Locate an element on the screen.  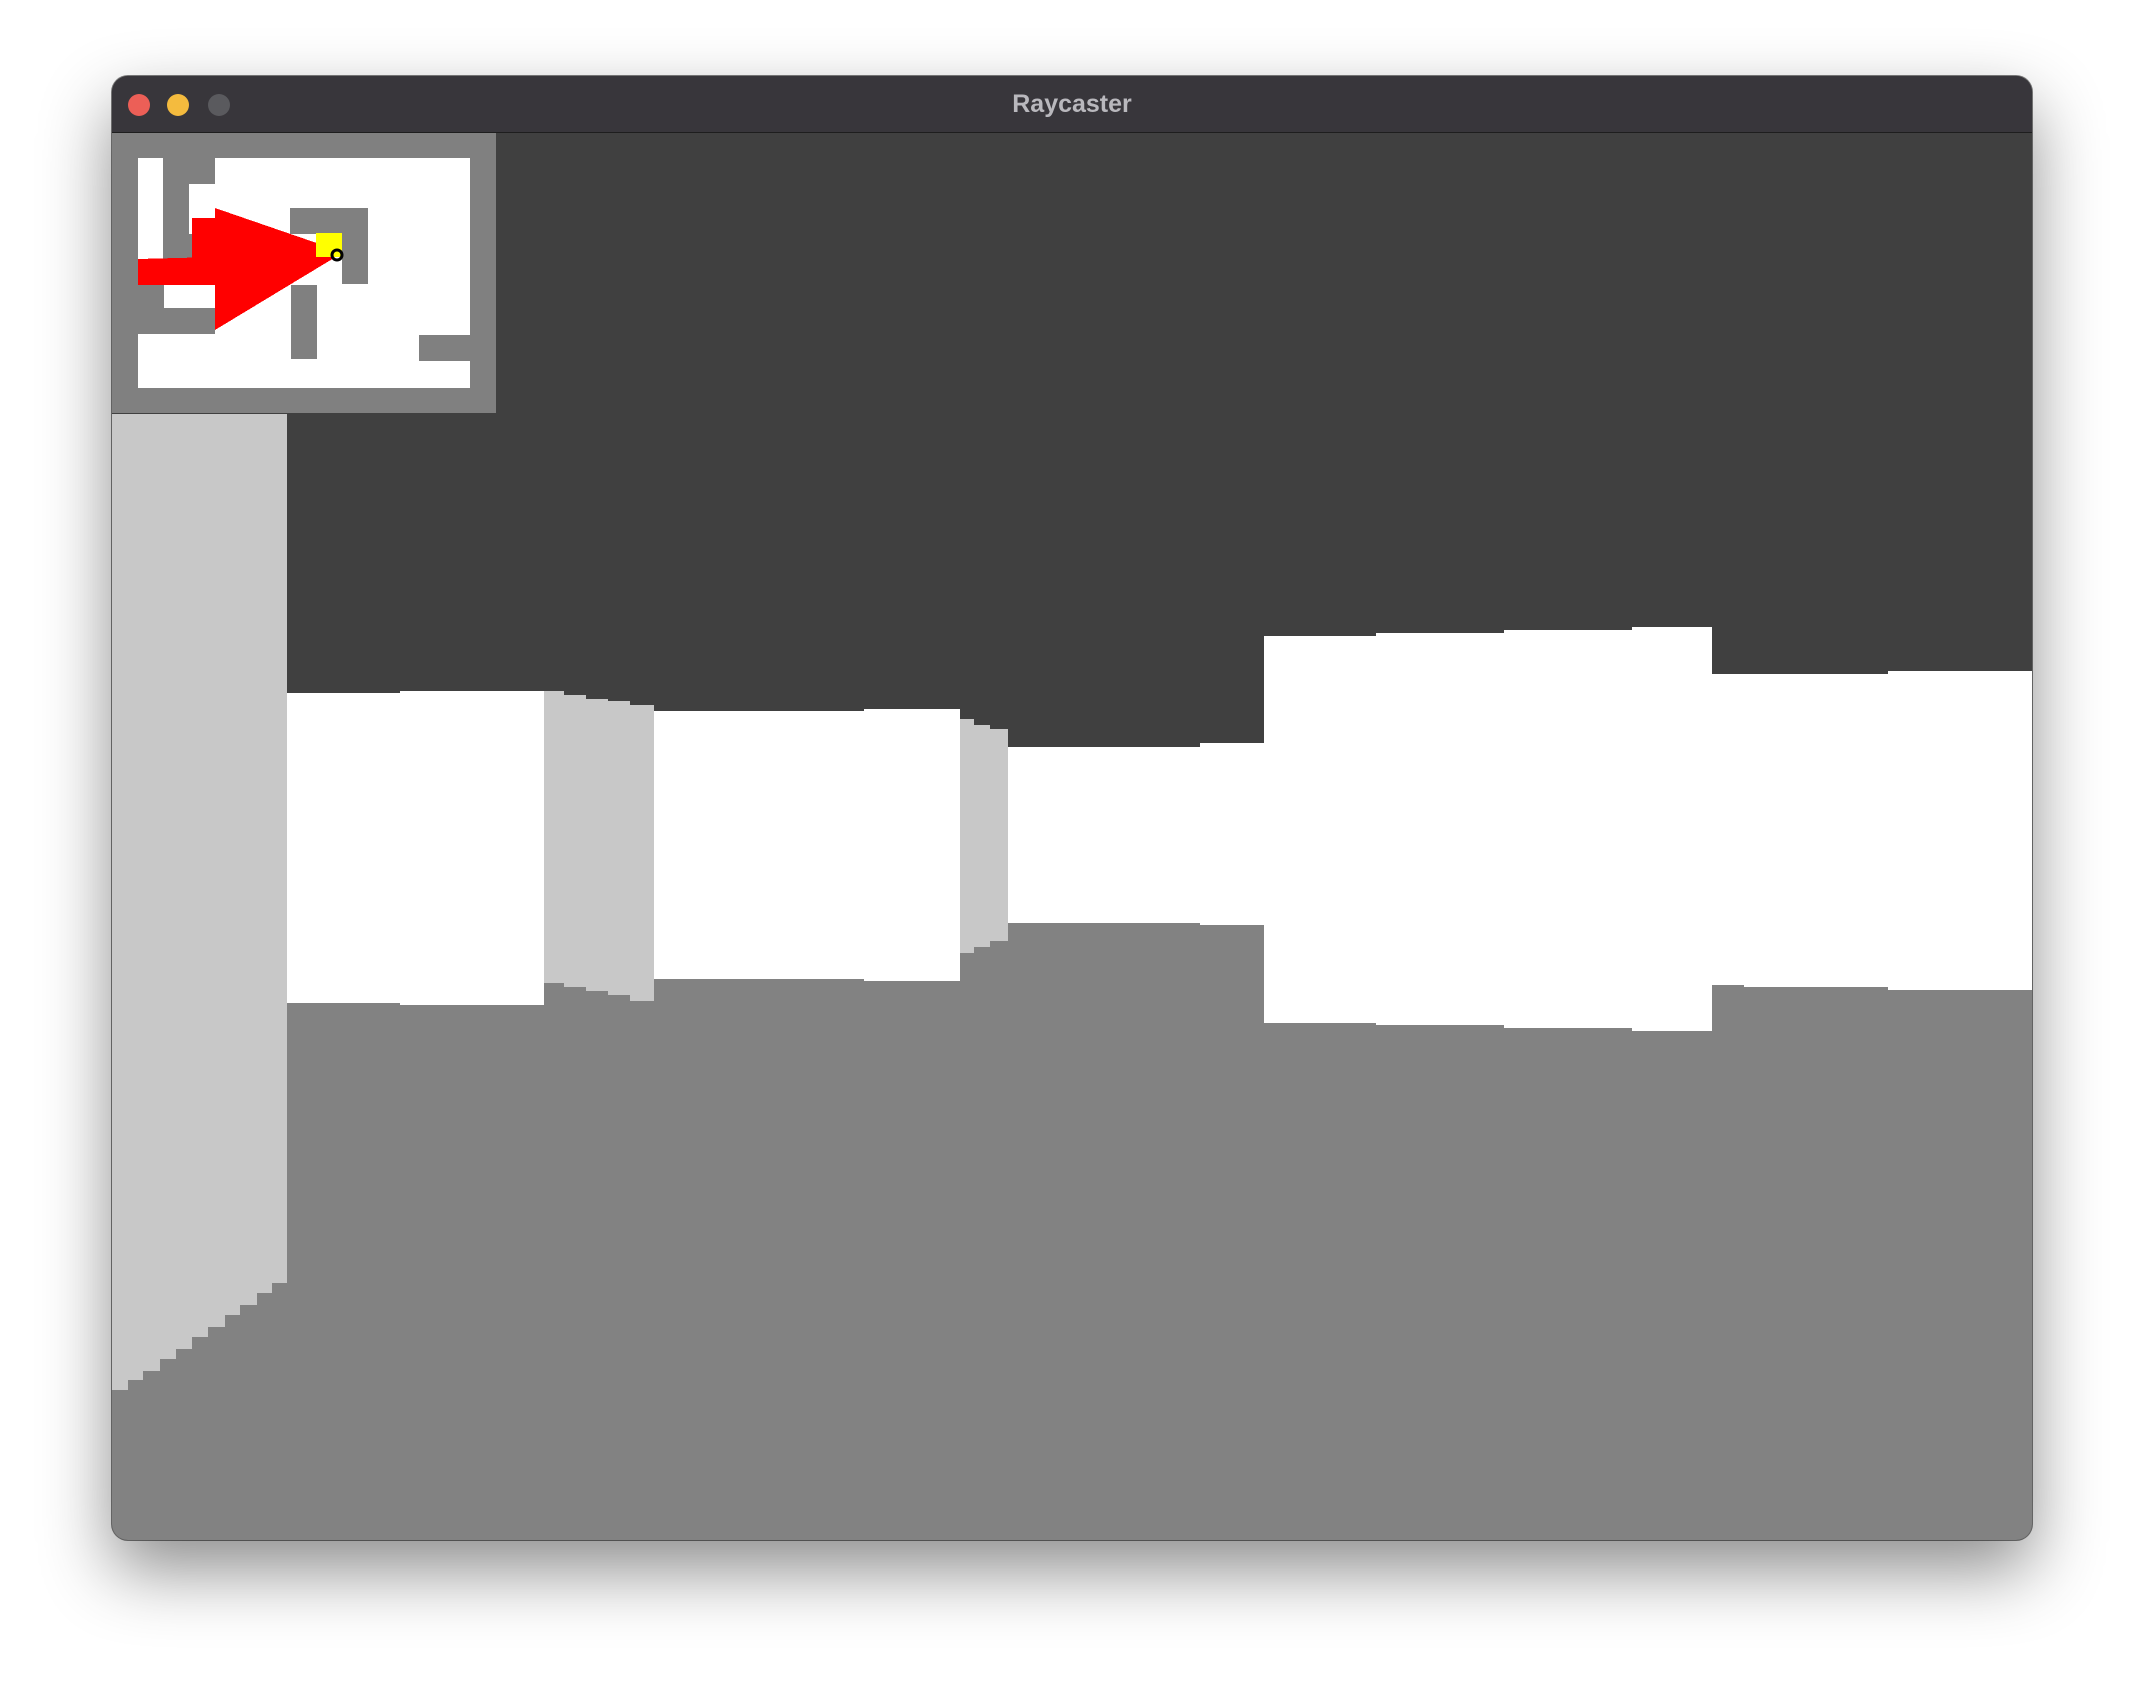
player-marker-icon is located at coordinates (329, 245).